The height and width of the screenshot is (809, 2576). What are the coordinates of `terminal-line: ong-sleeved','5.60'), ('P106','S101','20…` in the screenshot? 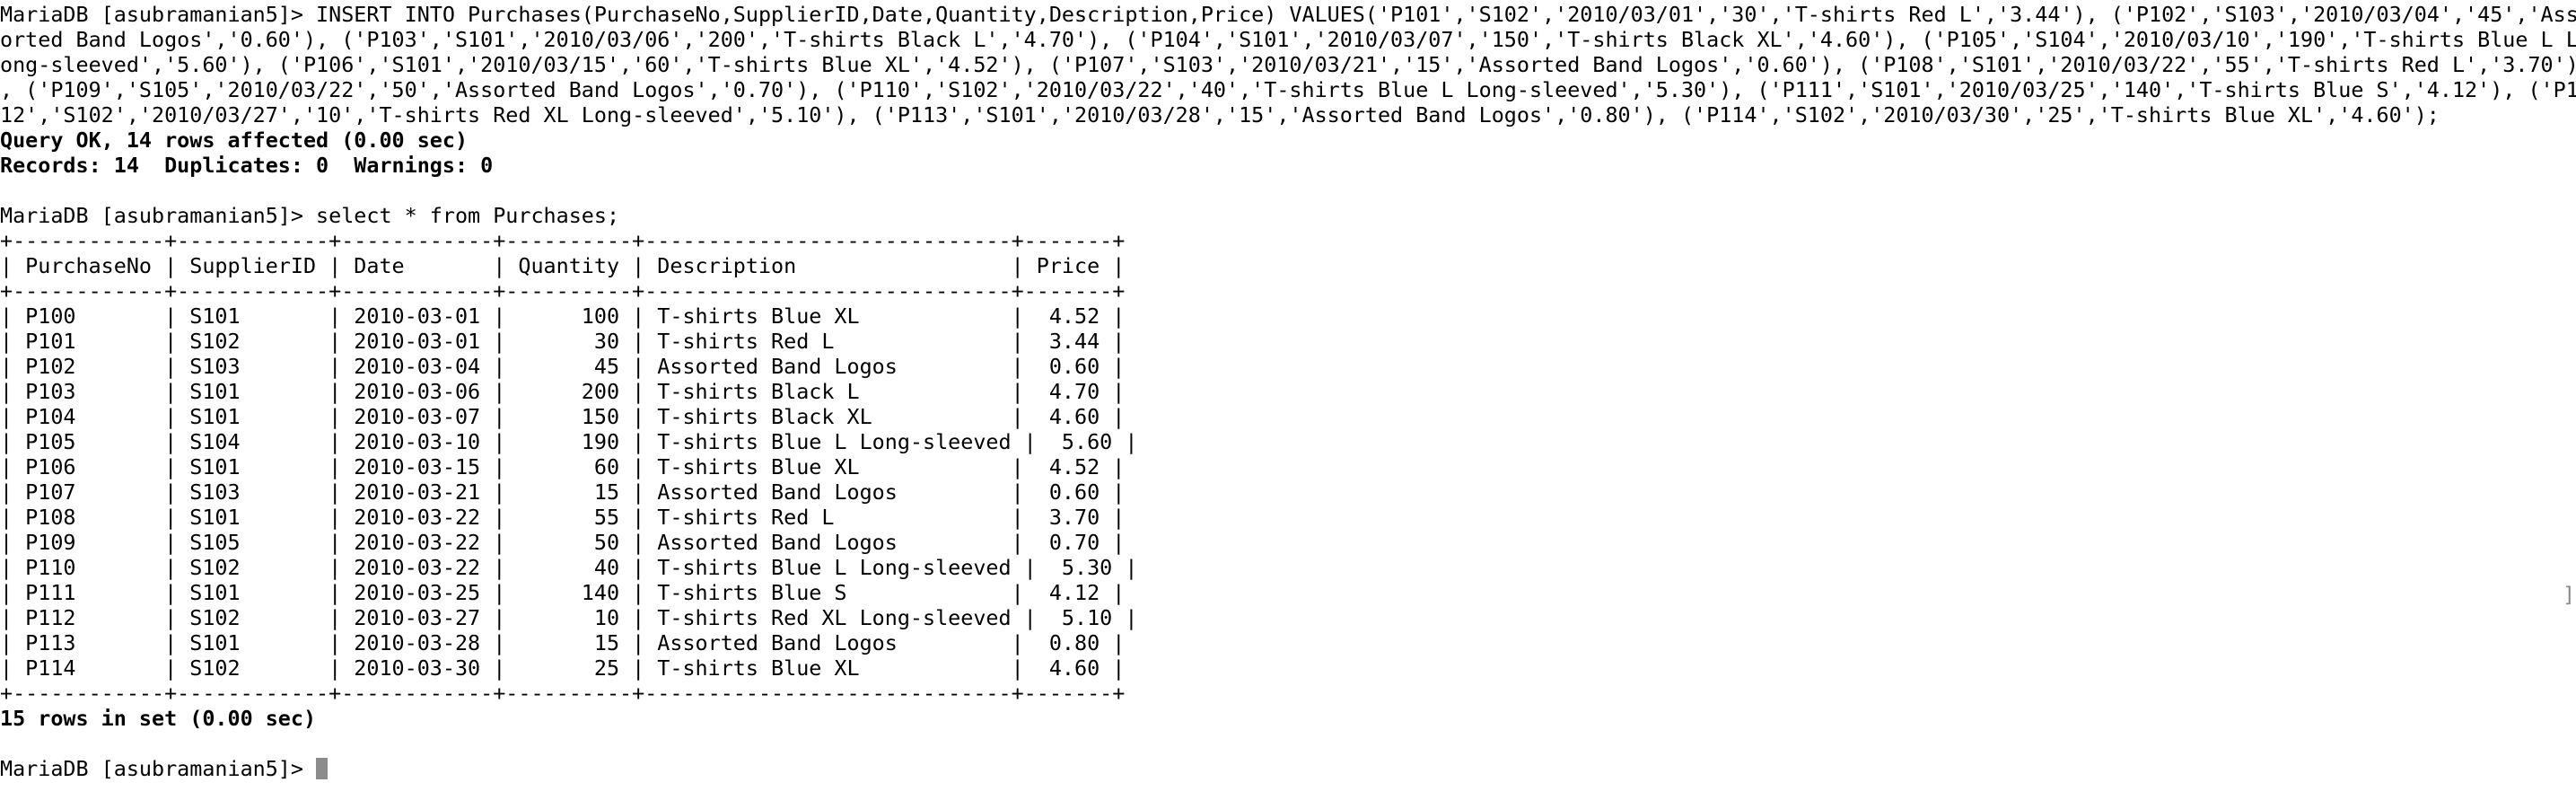 It's located at (1288, 64).